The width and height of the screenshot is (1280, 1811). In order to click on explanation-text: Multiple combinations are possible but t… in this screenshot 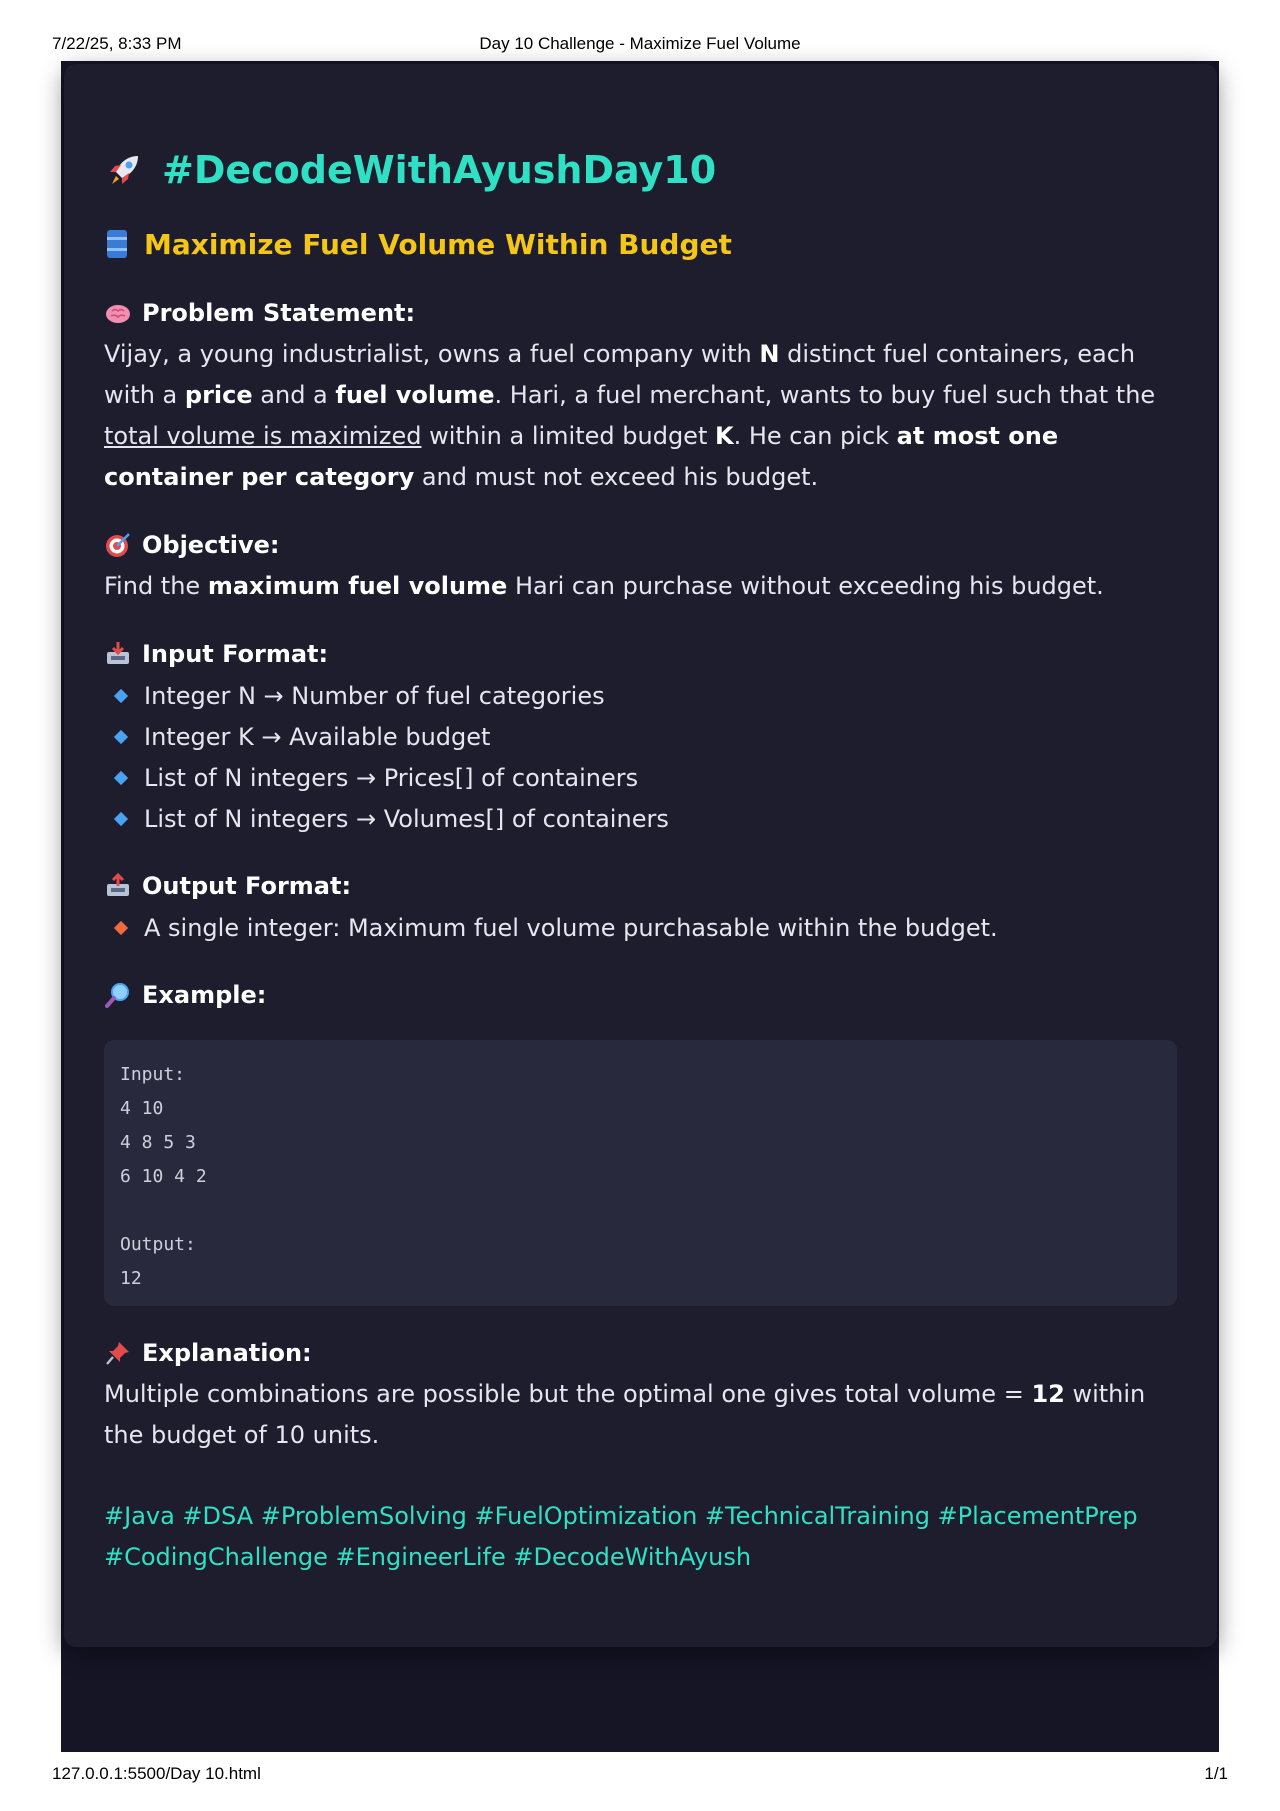, I will do `click(625, 1414)`.